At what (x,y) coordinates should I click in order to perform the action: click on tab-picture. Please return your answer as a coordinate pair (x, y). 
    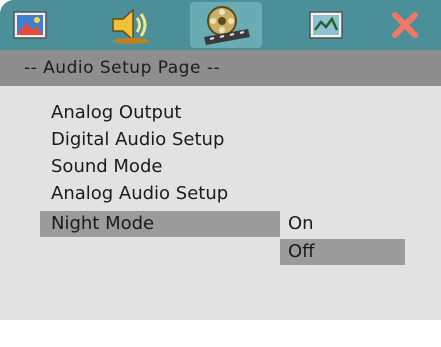
    Looking at the image, I should click on (33, 25).